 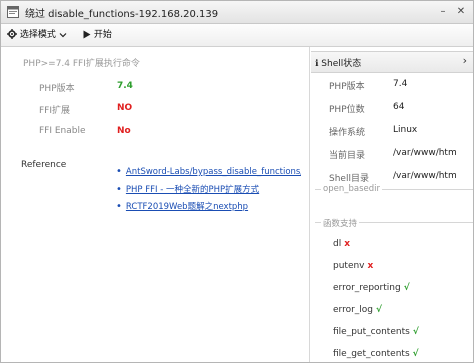 What do you see at coordinates (102, 35) in the screenshot?
I see `start-label: 开始` at bounding box center [102, 35].